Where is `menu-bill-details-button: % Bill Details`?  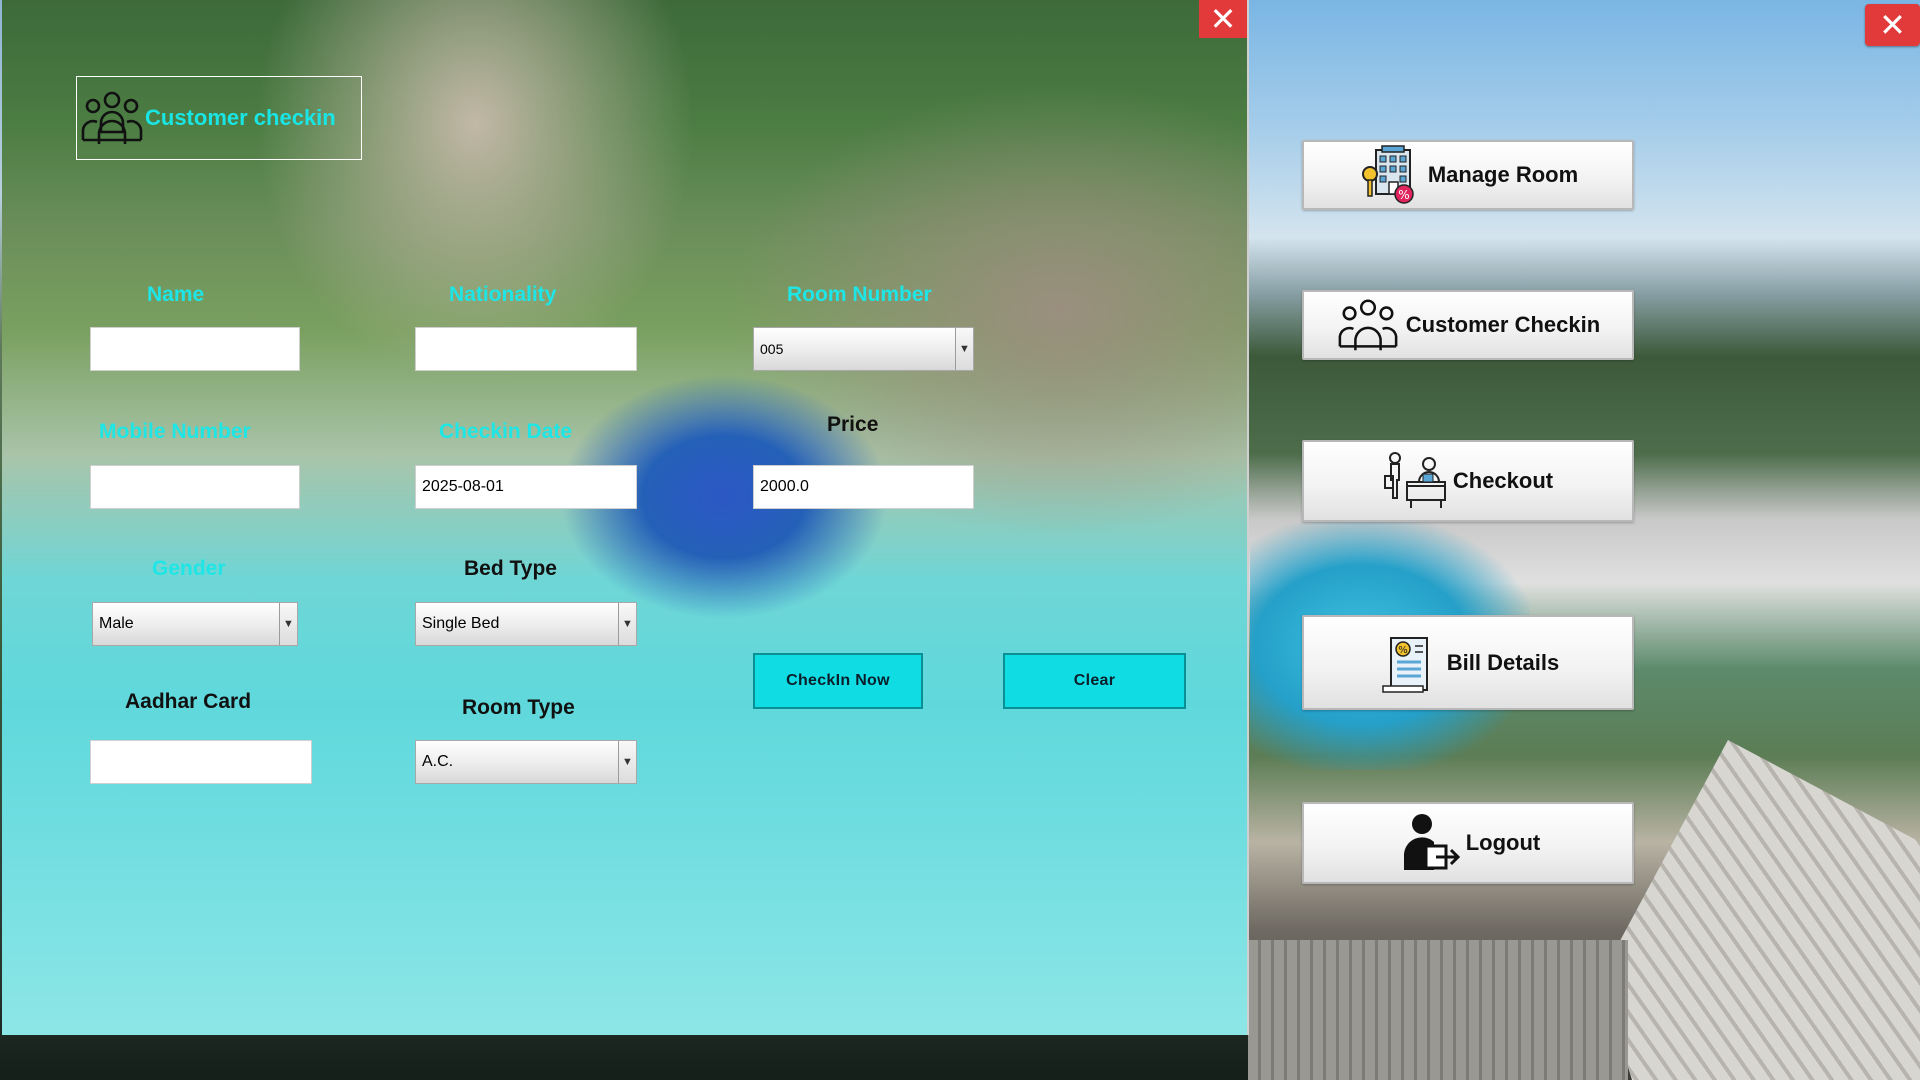 menu-bill-details-button: % Bill Details is located at coordinates (1468, 662).